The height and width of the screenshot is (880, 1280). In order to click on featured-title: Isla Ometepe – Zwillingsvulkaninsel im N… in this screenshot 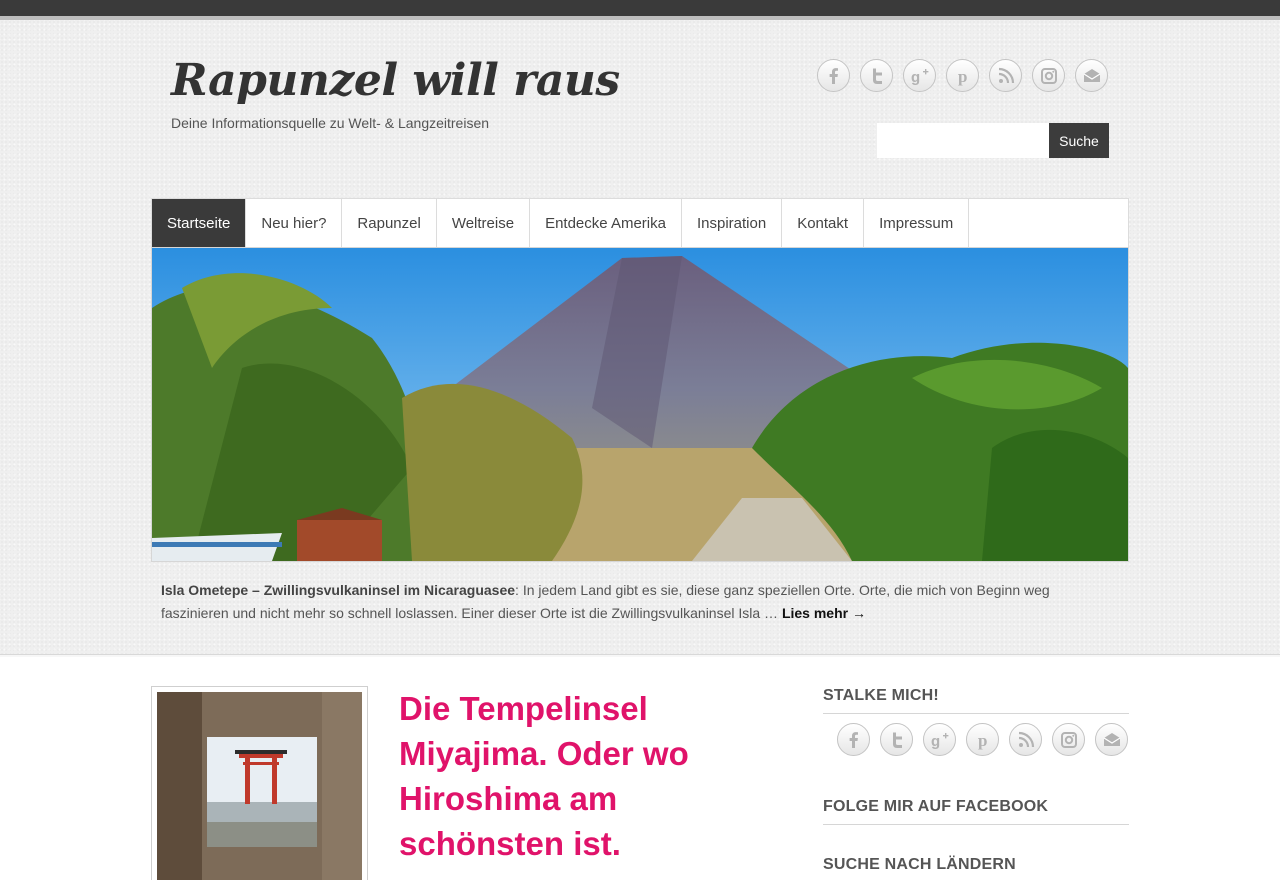, I will do `click(338, 590)`.